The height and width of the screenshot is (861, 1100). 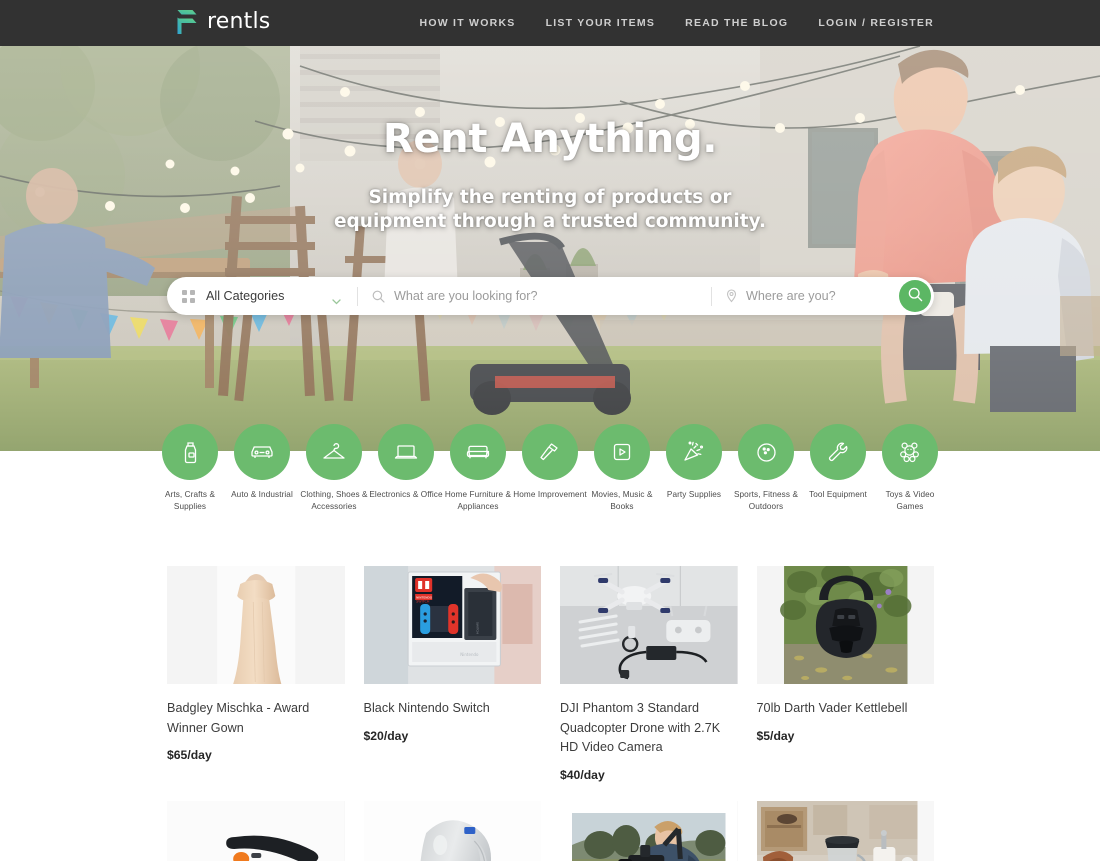 What do you see at coordinates (550, 494) in the screenshot?
I see `category-label: Home Improvement` at bounding box center [550, 494].